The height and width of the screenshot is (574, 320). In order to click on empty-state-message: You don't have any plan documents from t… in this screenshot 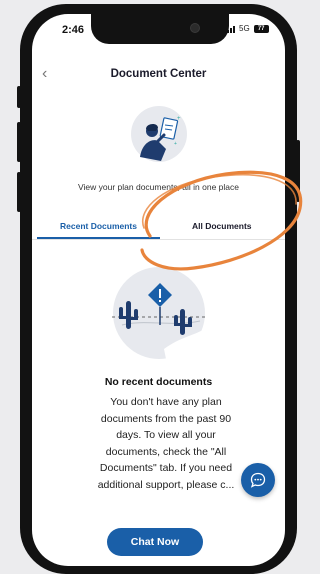, I will do `click(166, 443)`.